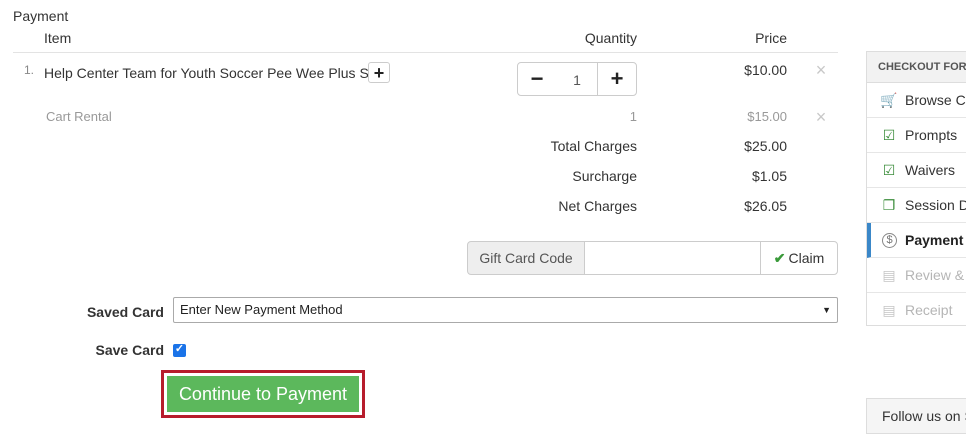 This screenshot has width=966, height=434. What do you see at coordinates (79, 116) in the screenshot?
I see `item-name: Cart Rental` at bounding box center [79, 116].